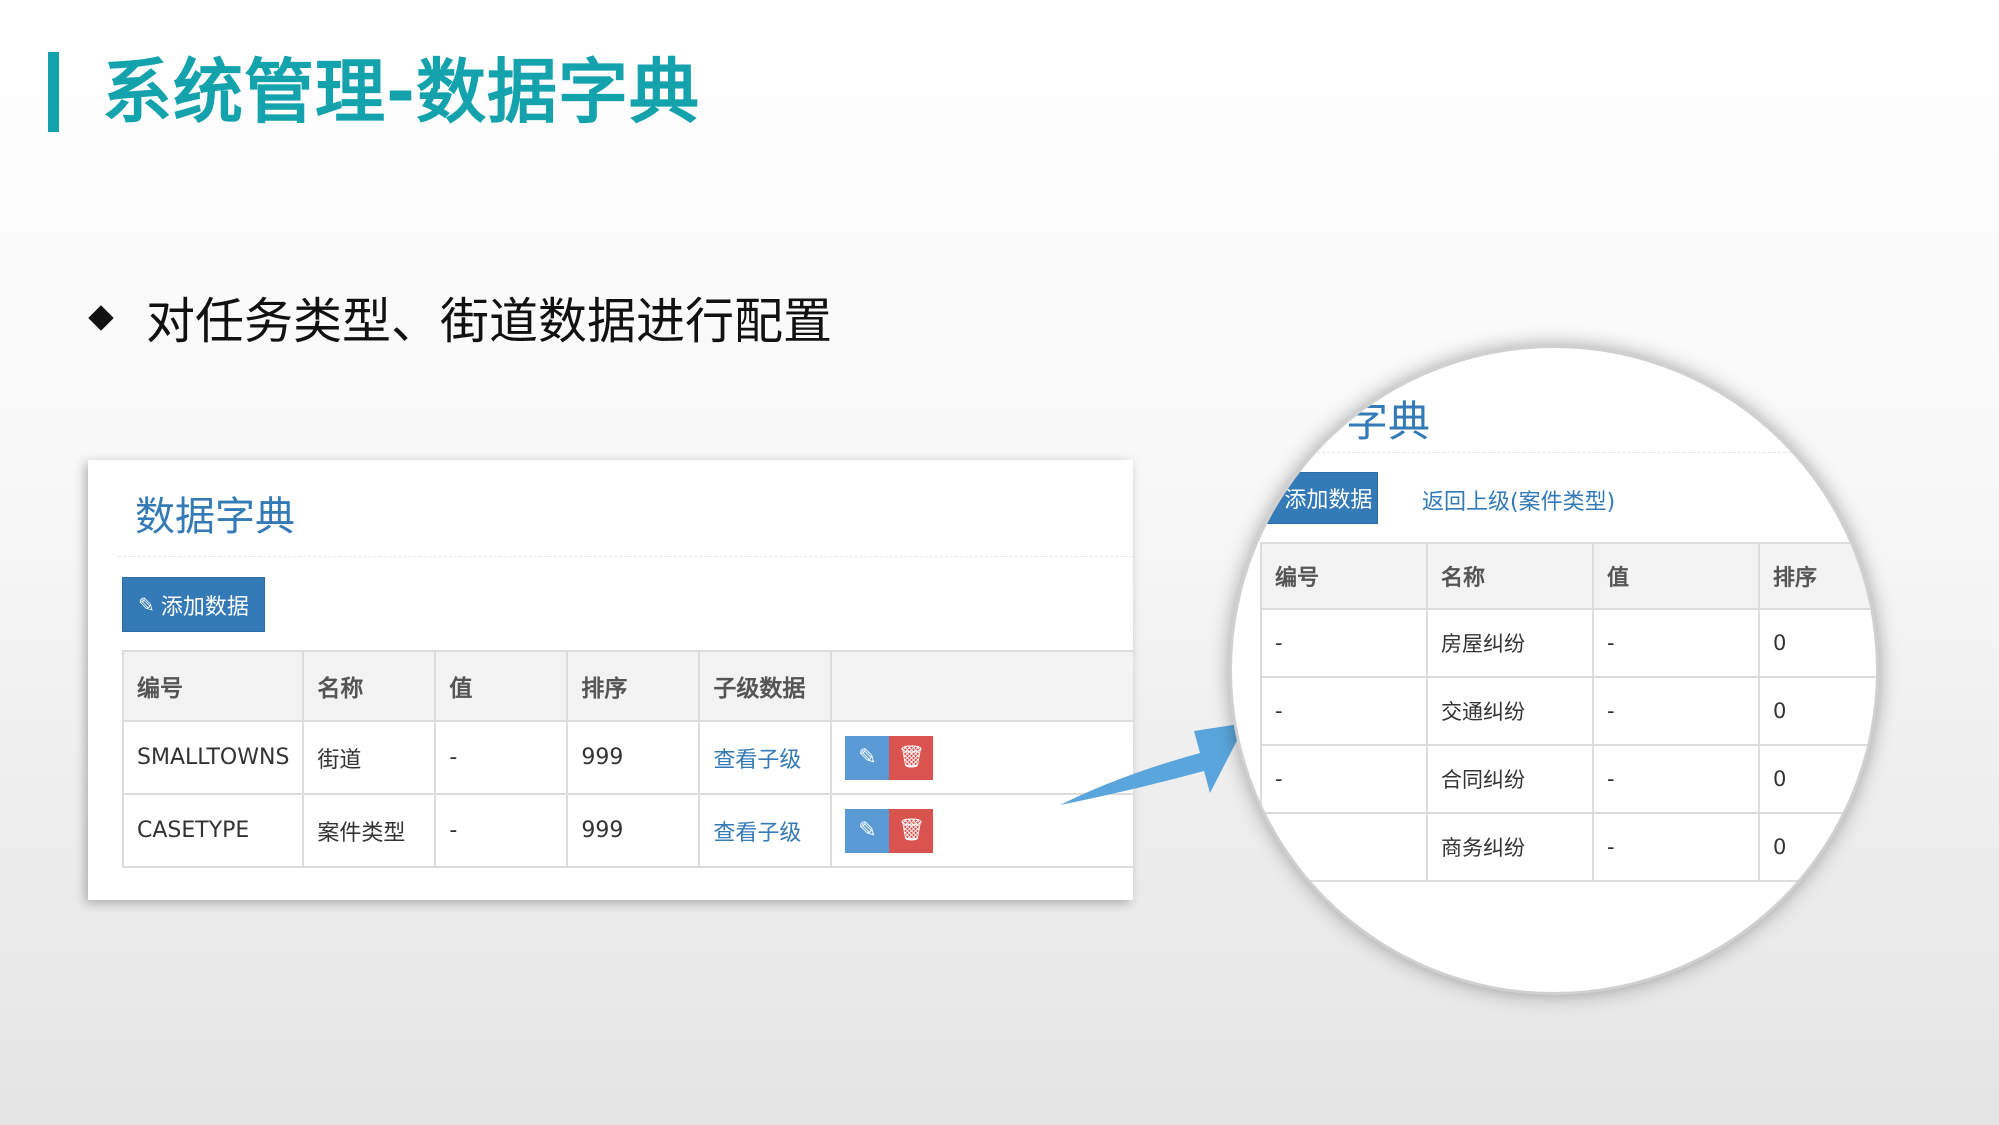 The height and width of the screenshot is (1125, 1999). What do you see at coordinates (204, 607) in the screenshot?
I see `add-data-label: 添加数据` at bounding box center [204, 607].